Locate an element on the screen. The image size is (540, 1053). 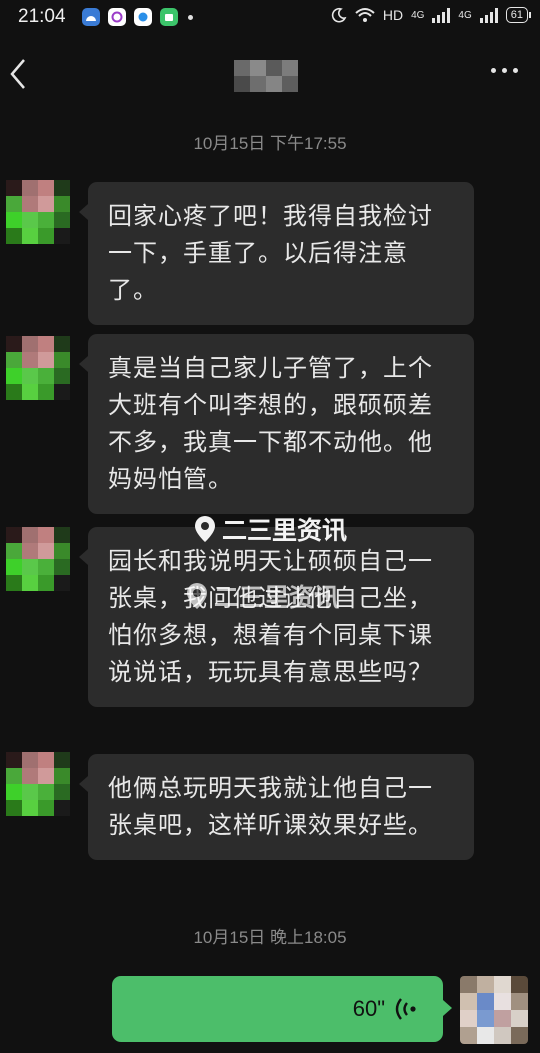
voice-wave-icon is located at coordinates (405, 1009).